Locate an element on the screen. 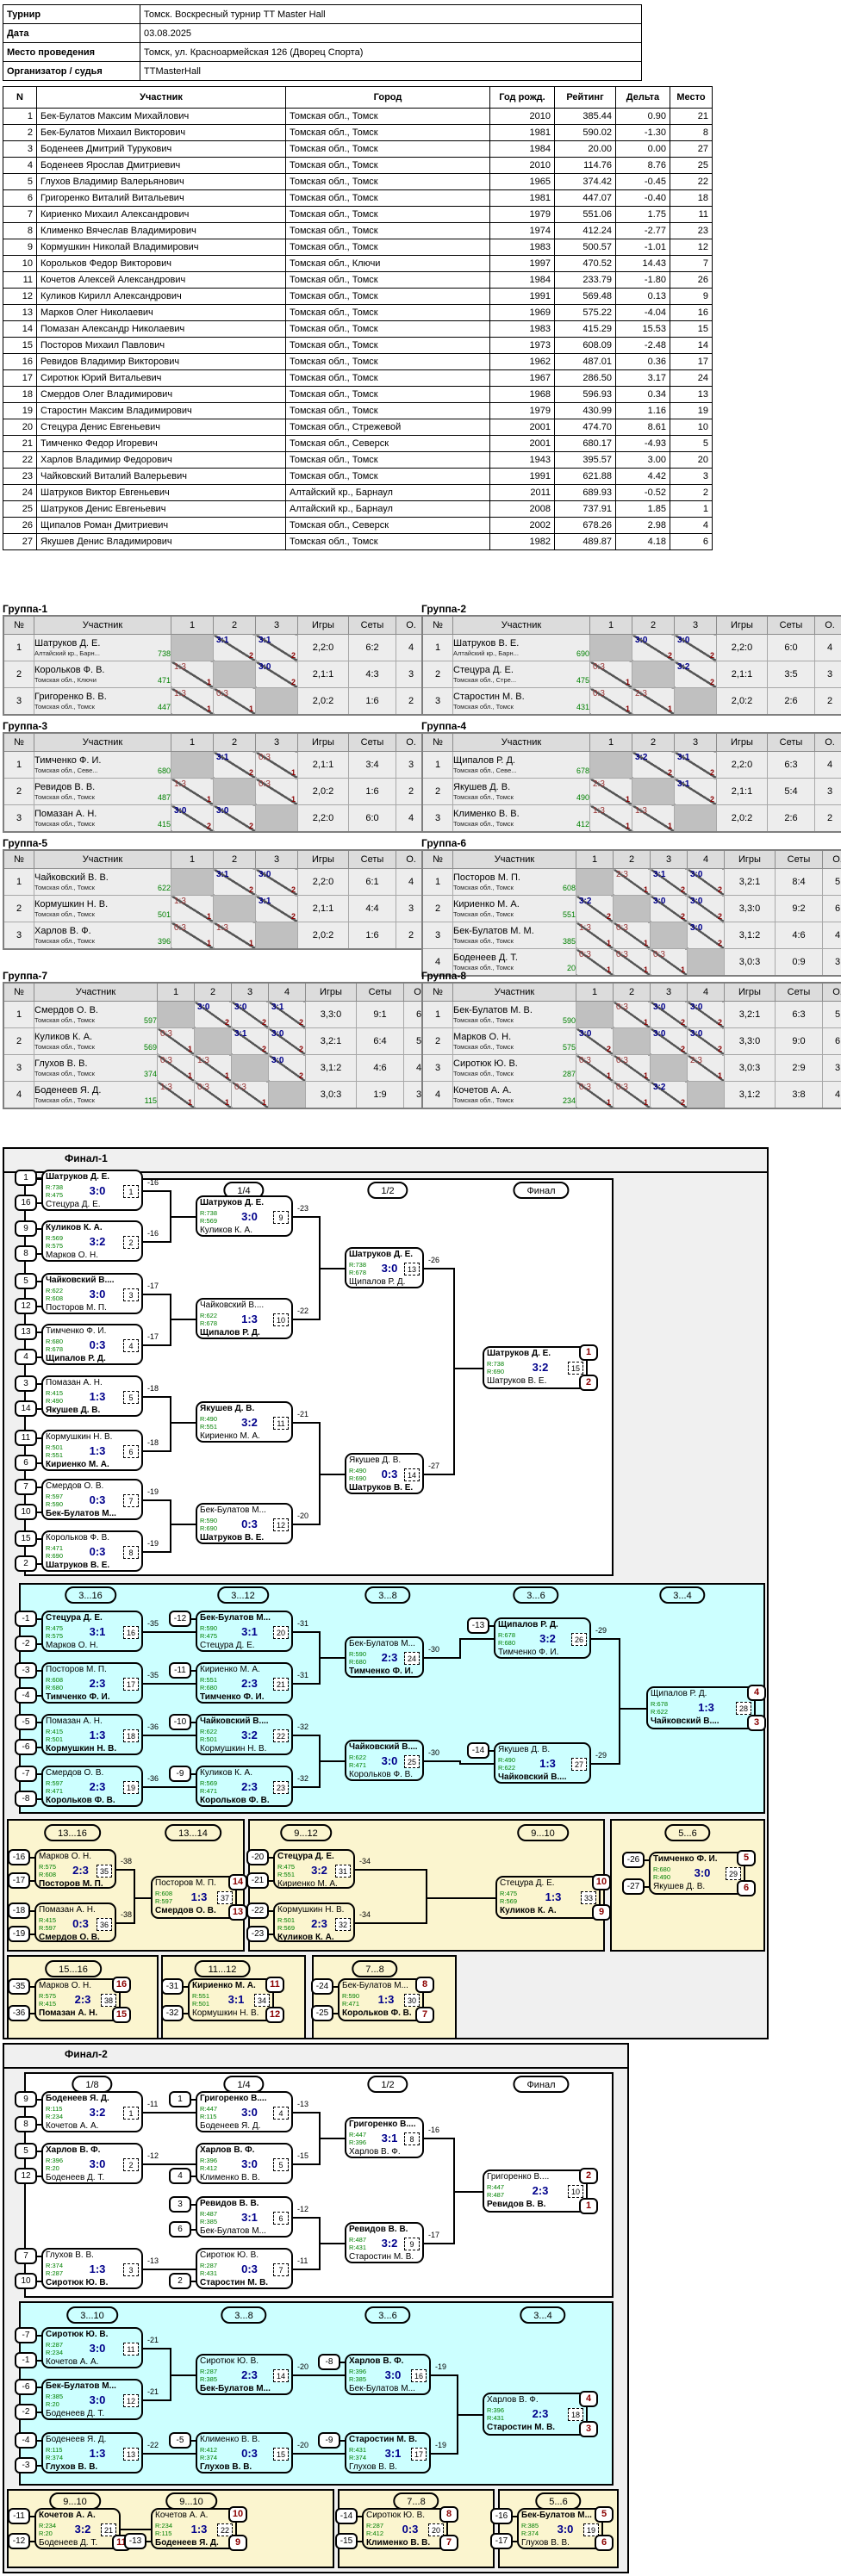 Image resolution: width=841 pixels, height=2576 pixels. participant-birth-year: 1973 is located at coordinates (522, 345).